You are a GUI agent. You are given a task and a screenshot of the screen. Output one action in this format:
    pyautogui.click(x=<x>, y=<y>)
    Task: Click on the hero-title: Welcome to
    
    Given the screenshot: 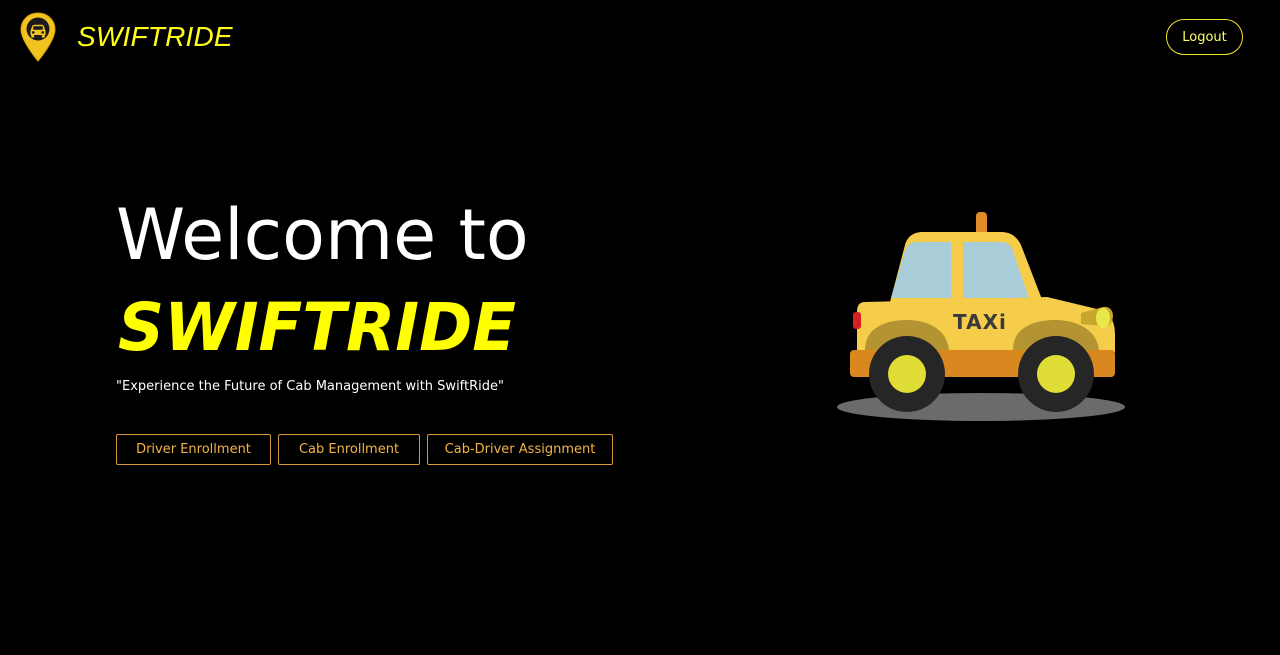 What is the action you would take?
    pyautogui.click(x=322, y=235)
    